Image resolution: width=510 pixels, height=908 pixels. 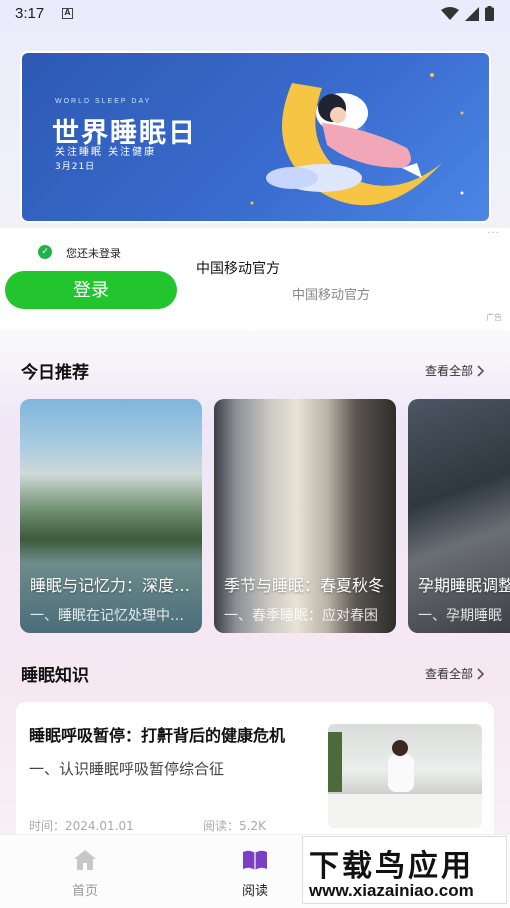 I want to click on recommend-card: 睡眠与记忆力：深度解析 一、睡眠在记忆处理中的作用, so click(x=111, y=516).